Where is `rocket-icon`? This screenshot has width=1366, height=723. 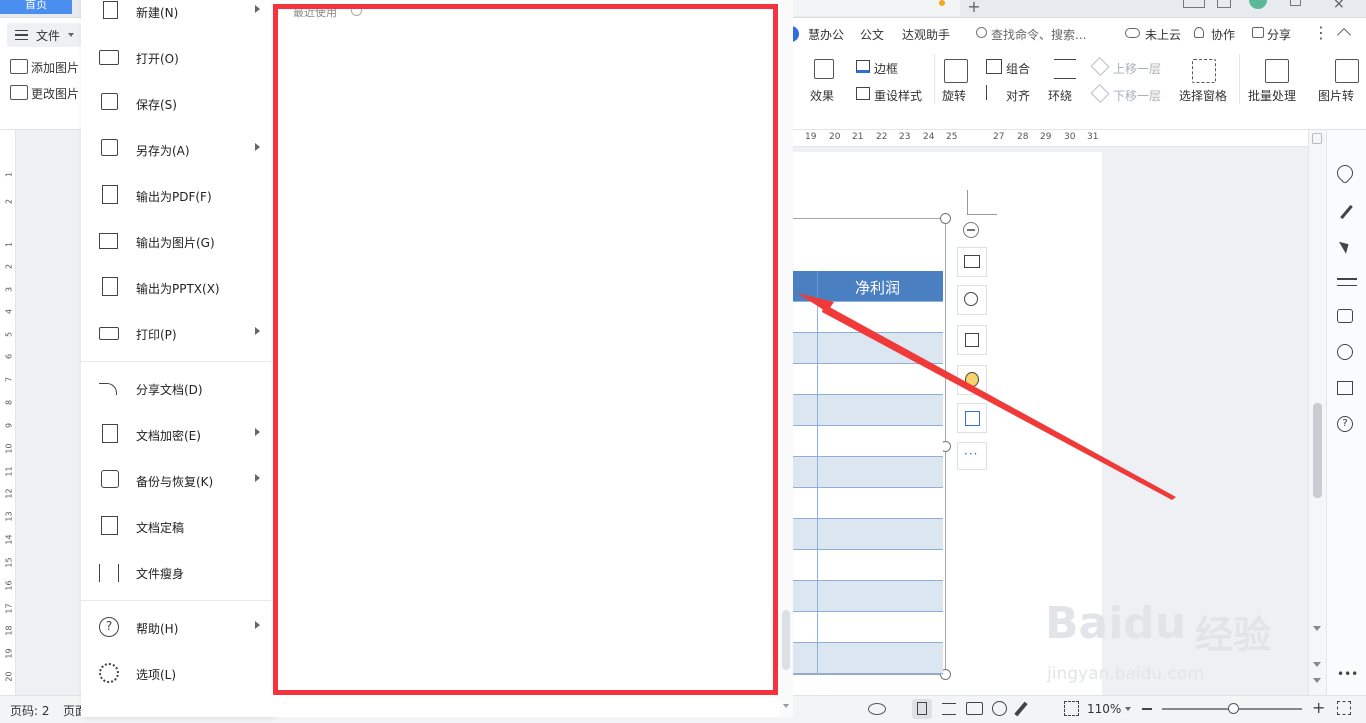 rocket-icon is located at coordinates (1345, 173).